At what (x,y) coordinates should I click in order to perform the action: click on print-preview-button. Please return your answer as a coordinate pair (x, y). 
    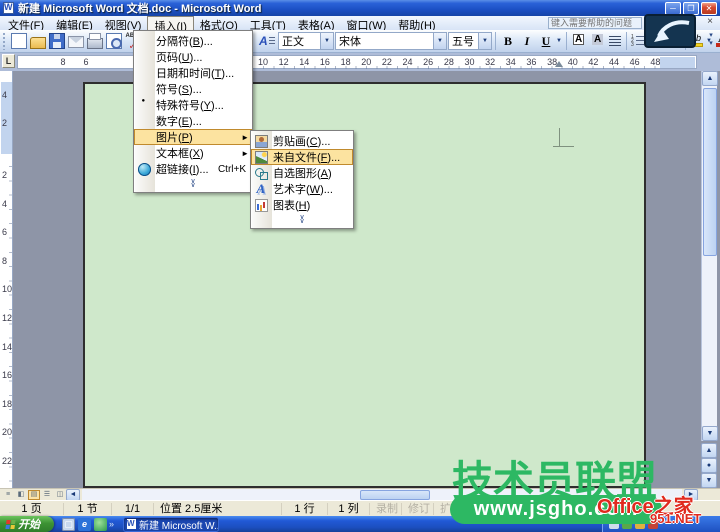
    Looking at the image, I should click on (113, 41).